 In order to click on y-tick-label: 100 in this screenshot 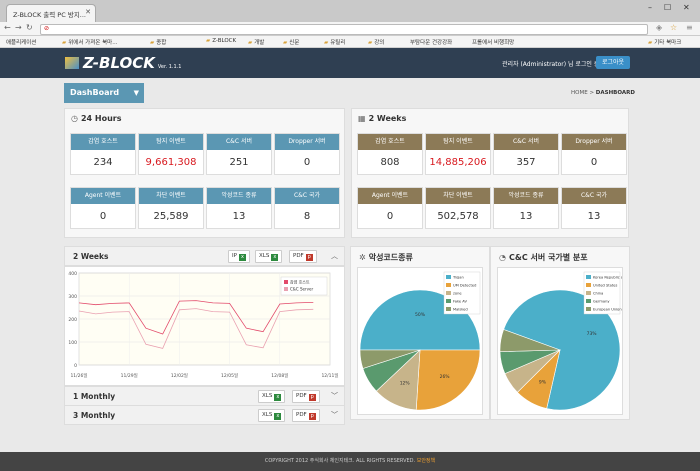, I will do `click(72, 343)`.